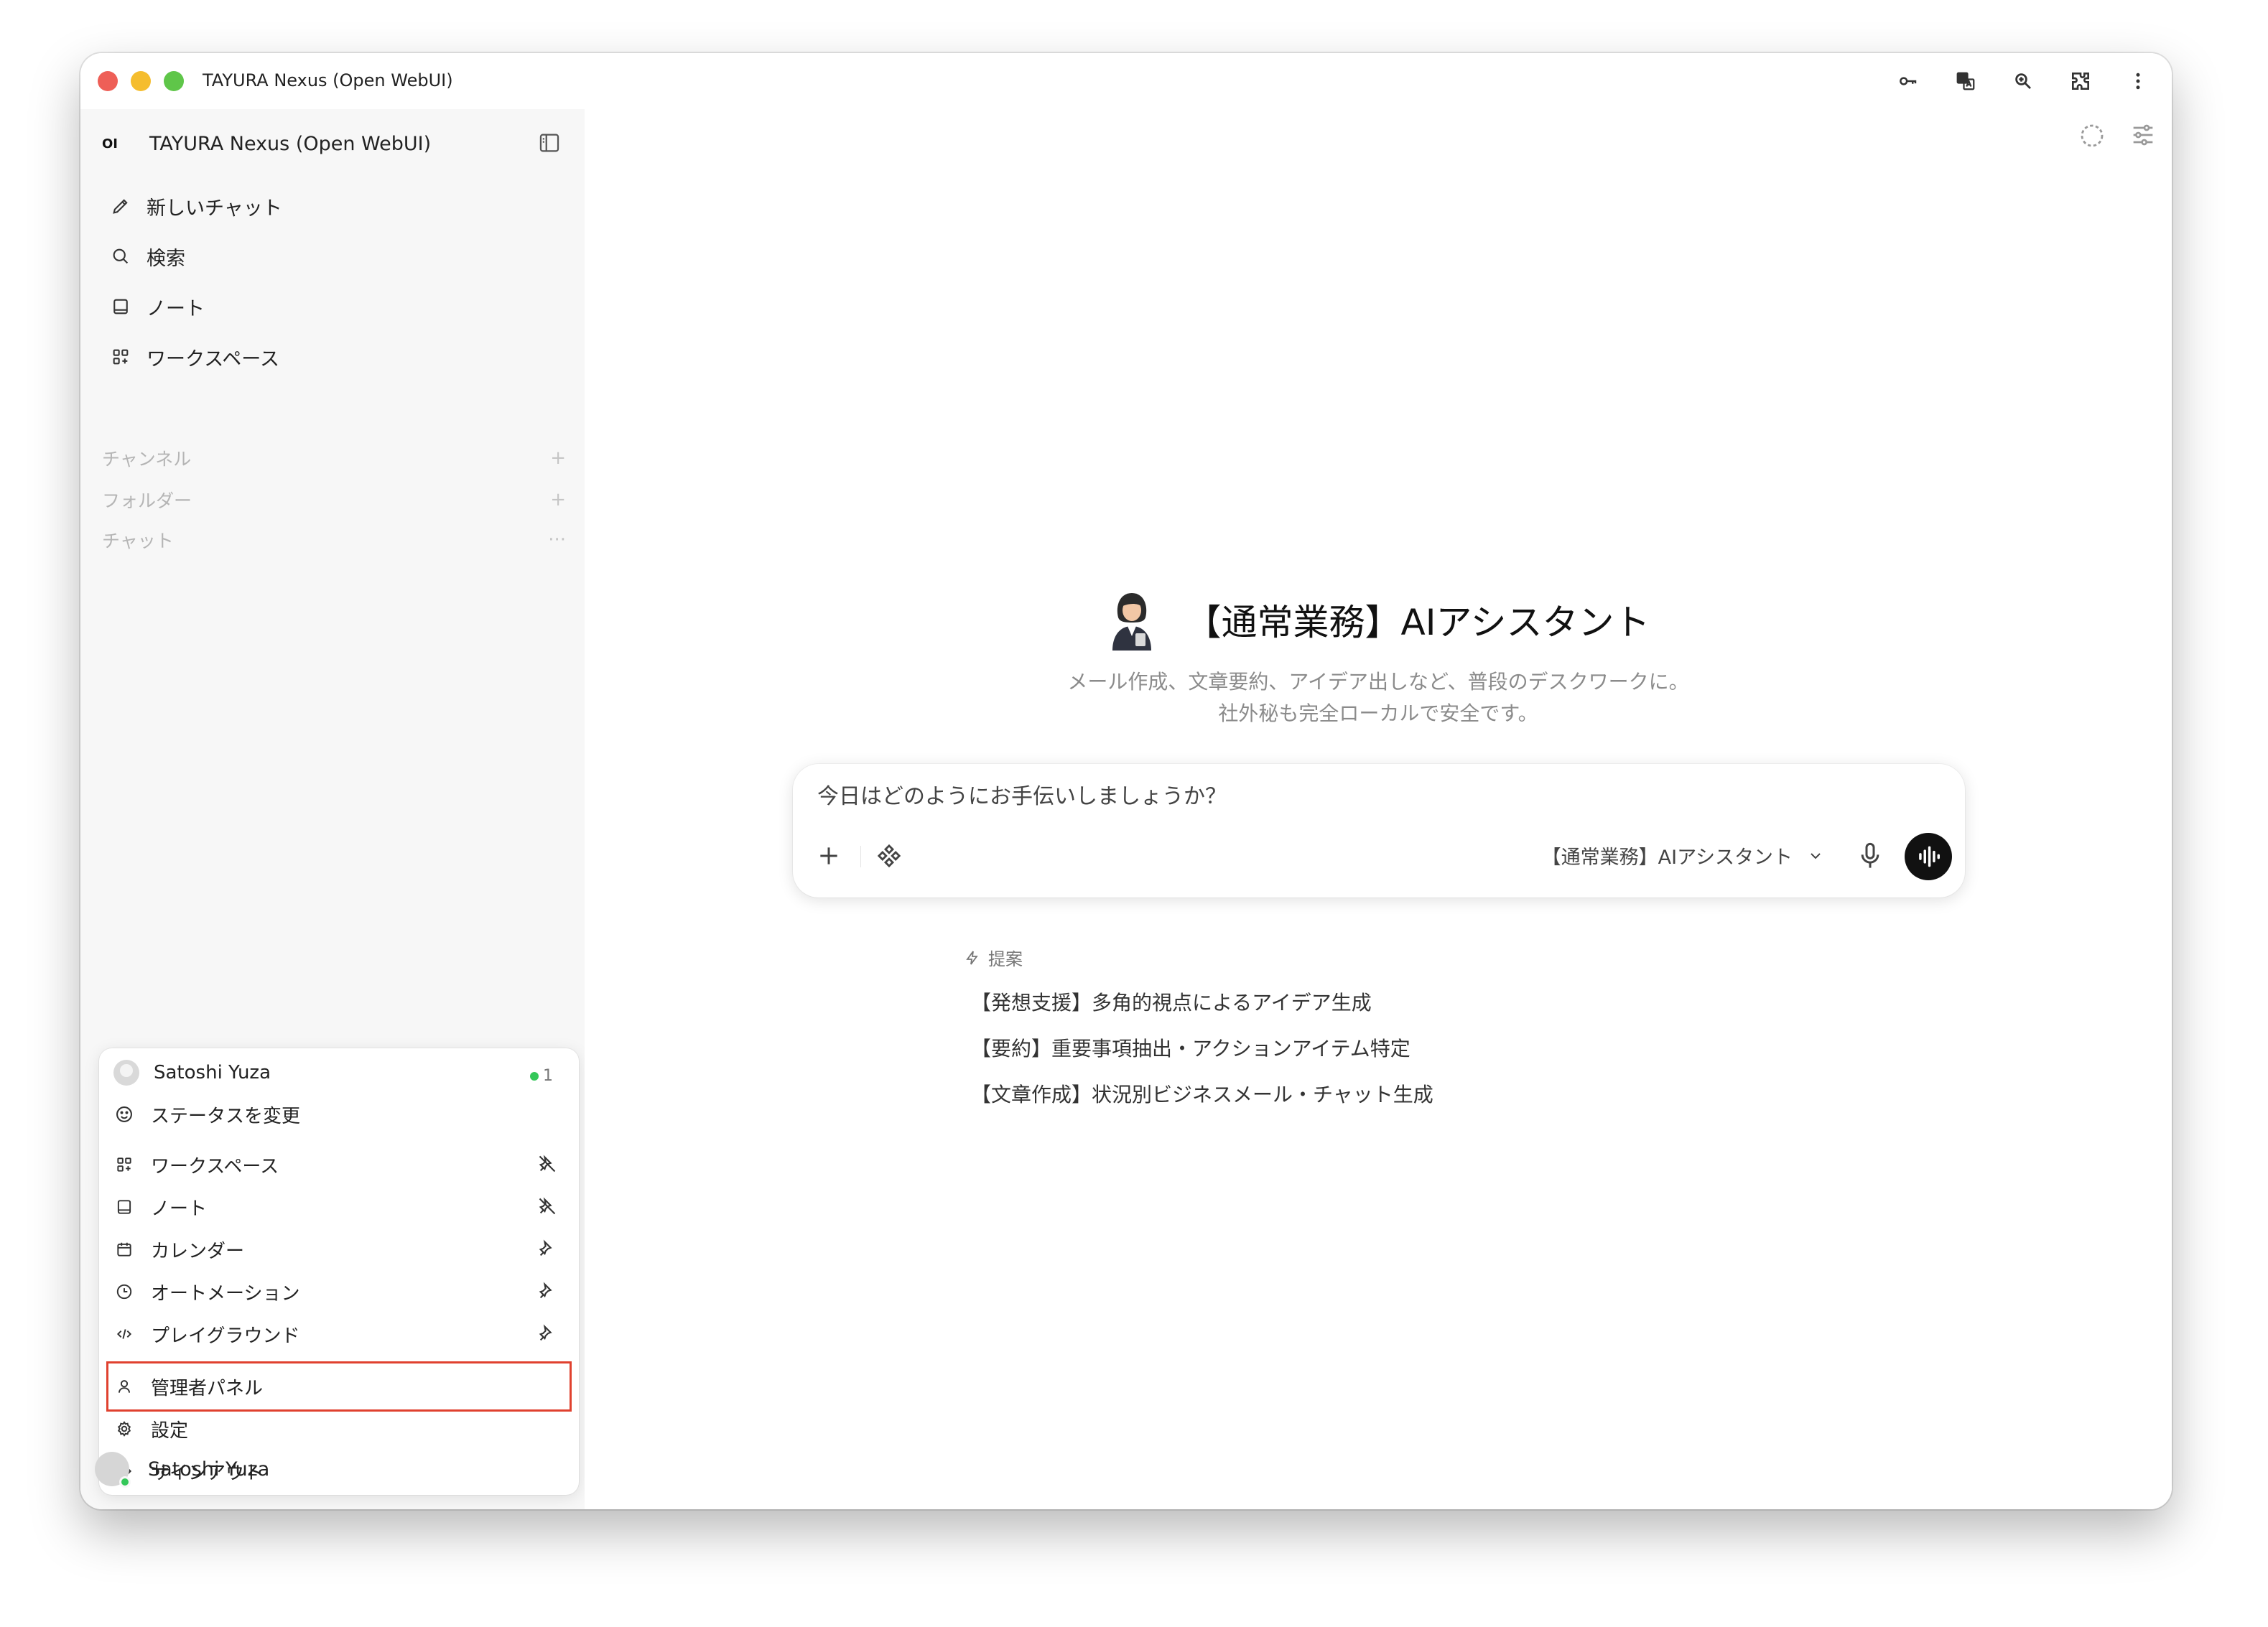  I want to click on notes-button: ノート, so click(335, 306).